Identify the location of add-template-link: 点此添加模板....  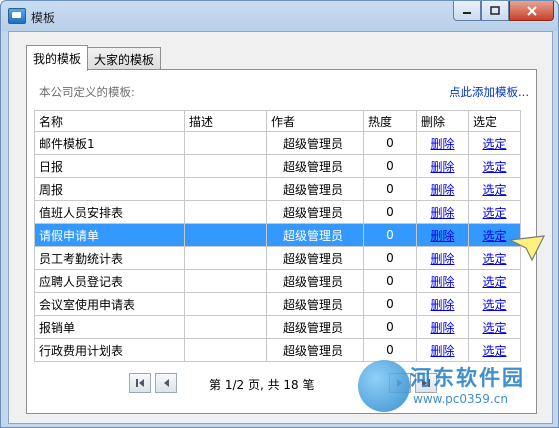
(489, 92).